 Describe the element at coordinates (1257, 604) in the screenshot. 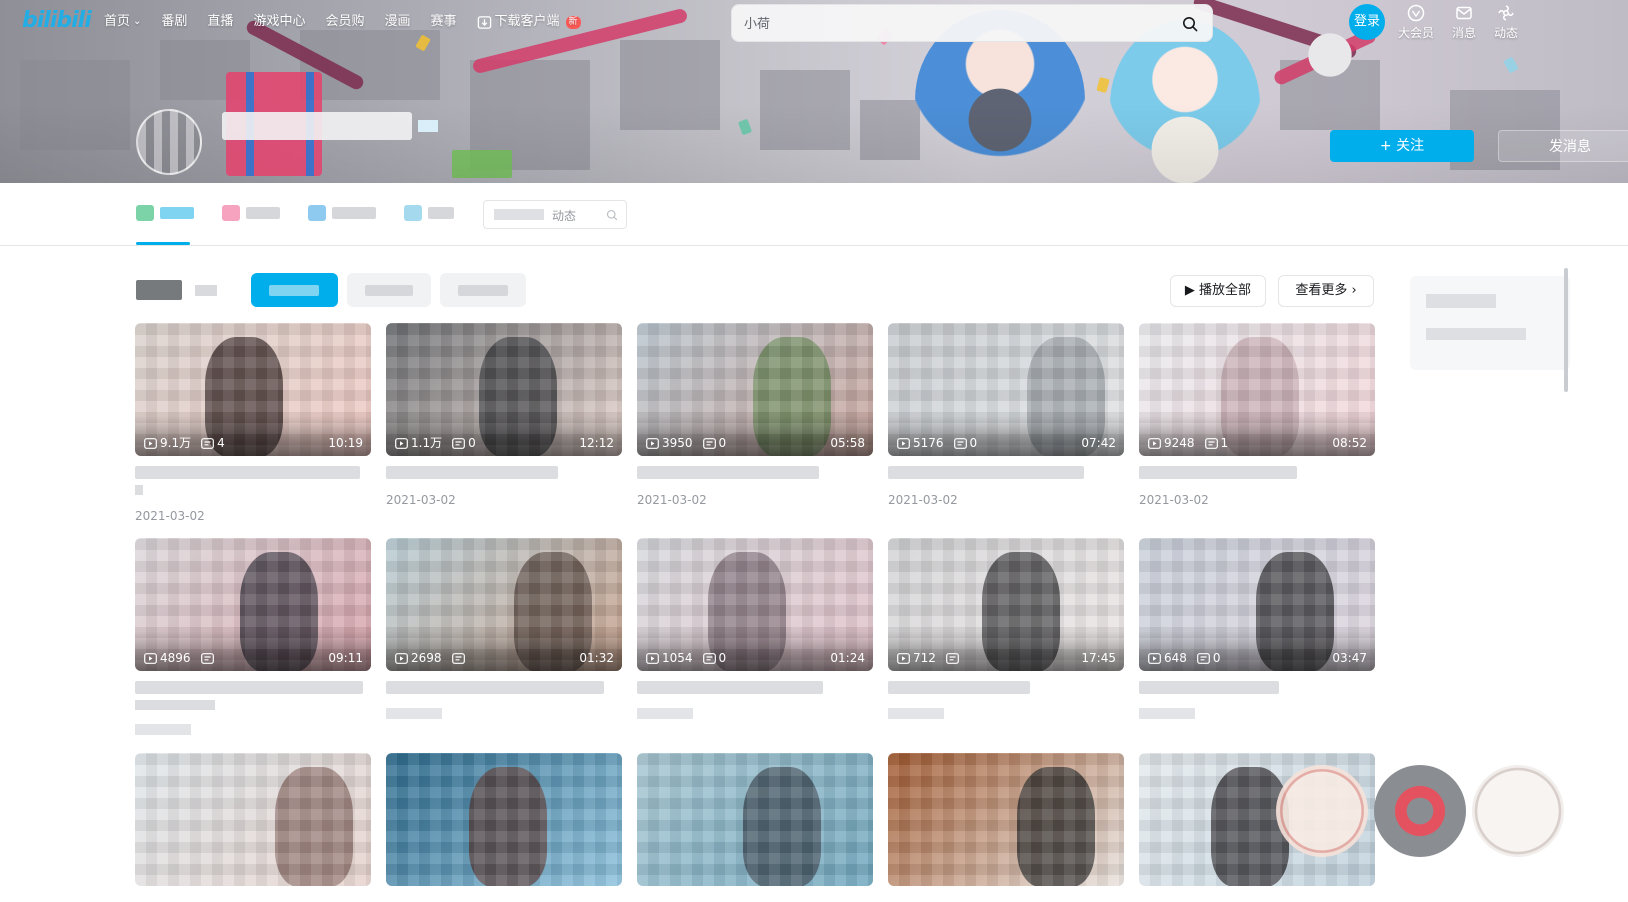

I see `video-thumbnail: 648 0 03:47` at that location.